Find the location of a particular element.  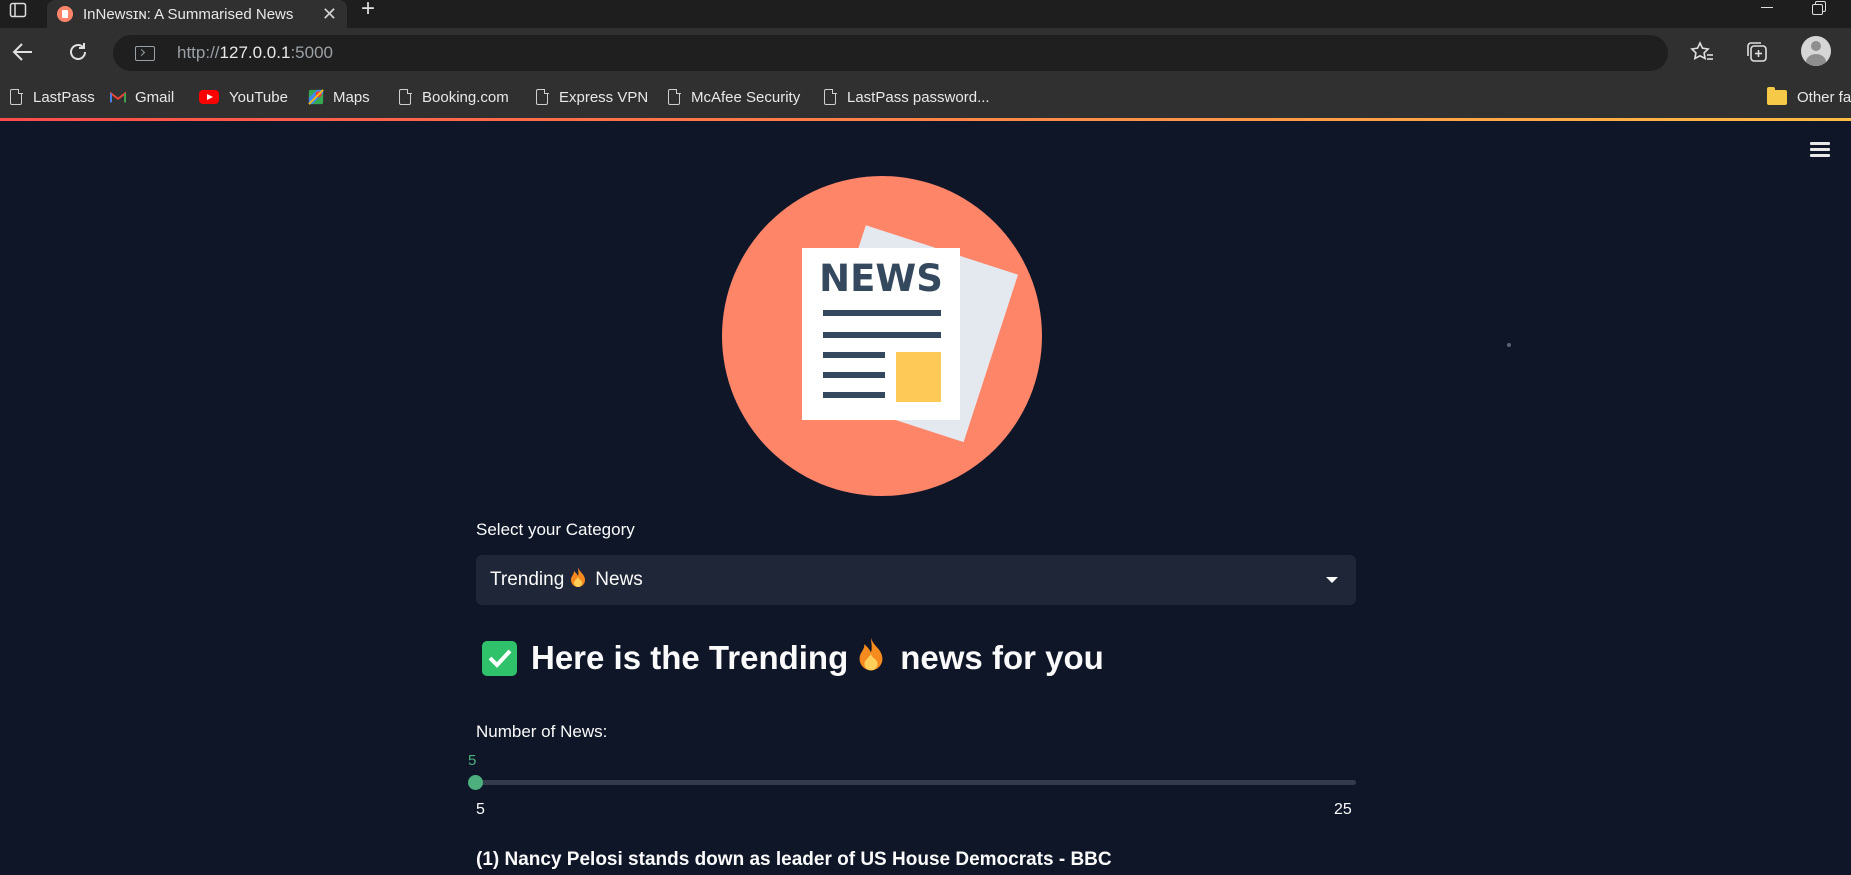

slider-max-label: 25 is located at coordinates (1343, 809).